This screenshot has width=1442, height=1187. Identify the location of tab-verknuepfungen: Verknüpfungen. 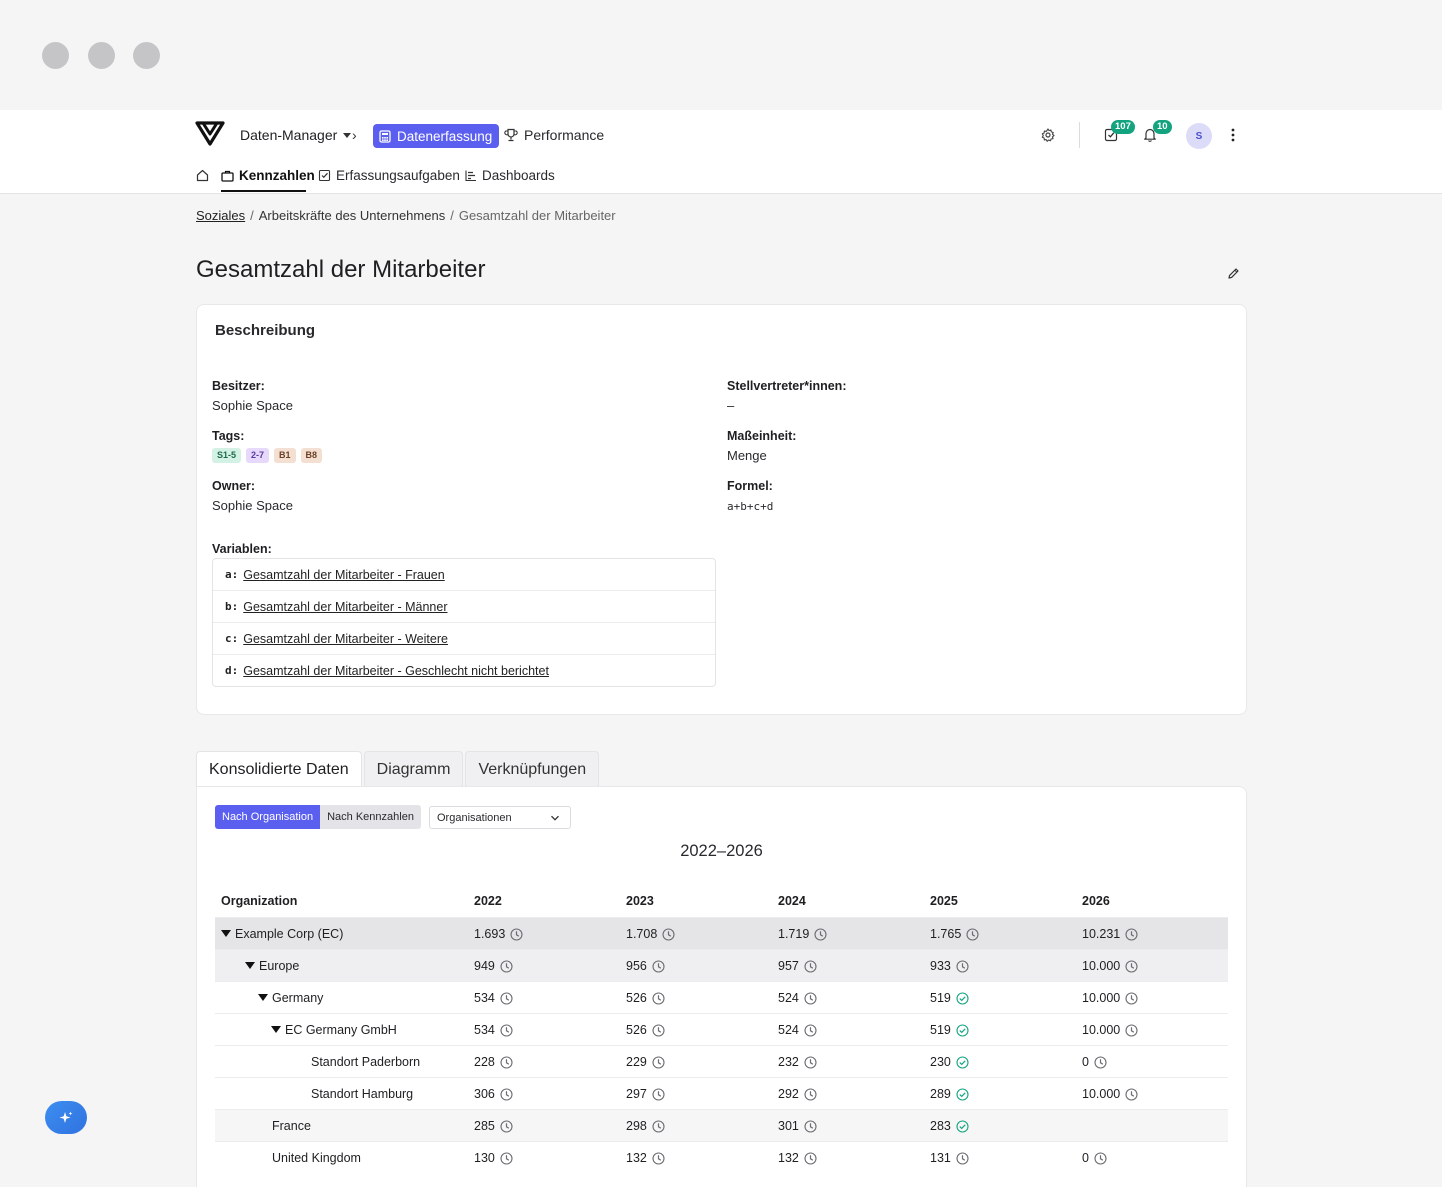
(532, 769).